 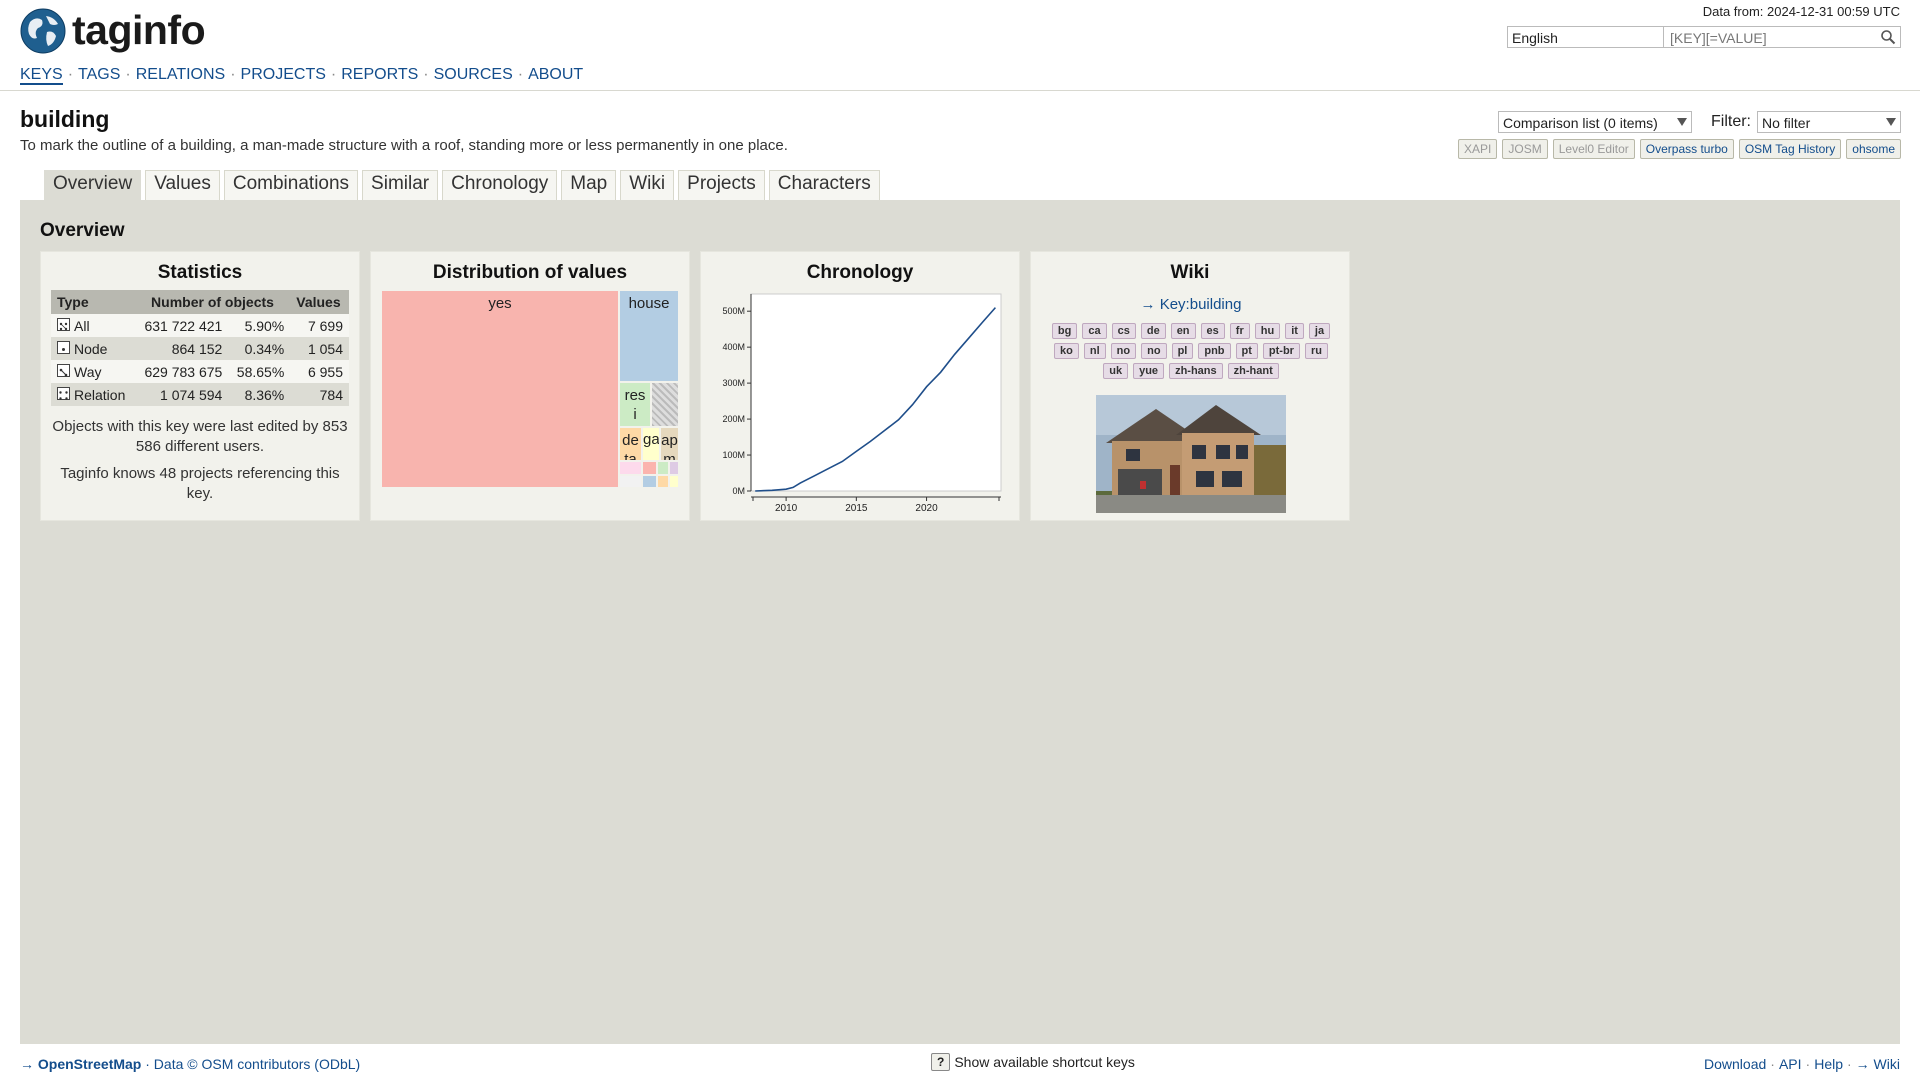 I want to click on osm-tag-history-button: OSM Tag History, so click(x=1790, y=149).